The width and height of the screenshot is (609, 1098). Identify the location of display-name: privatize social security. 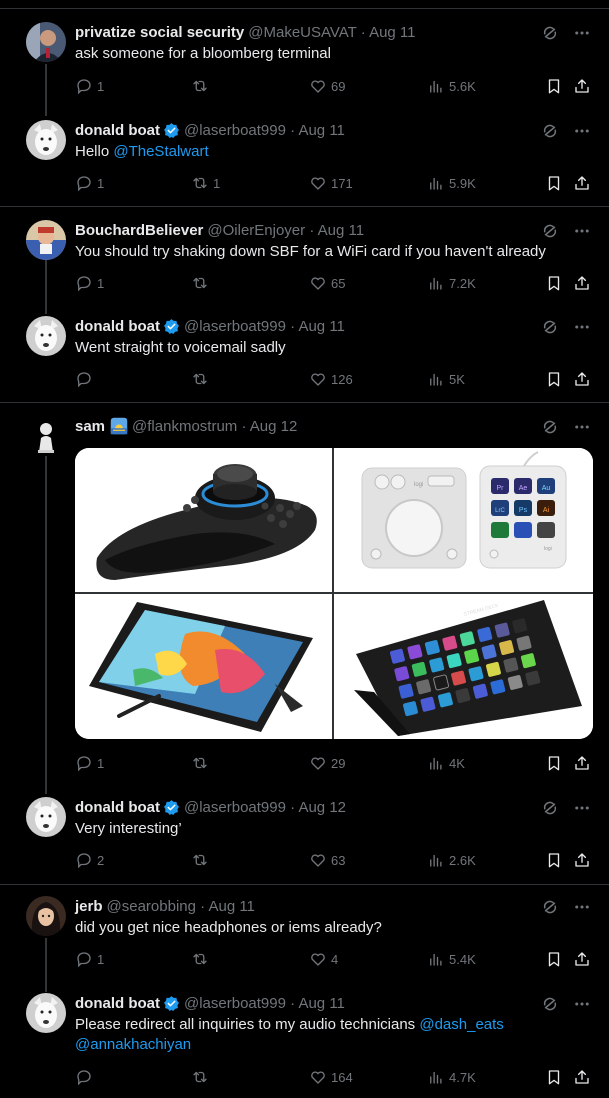
(159, 32).